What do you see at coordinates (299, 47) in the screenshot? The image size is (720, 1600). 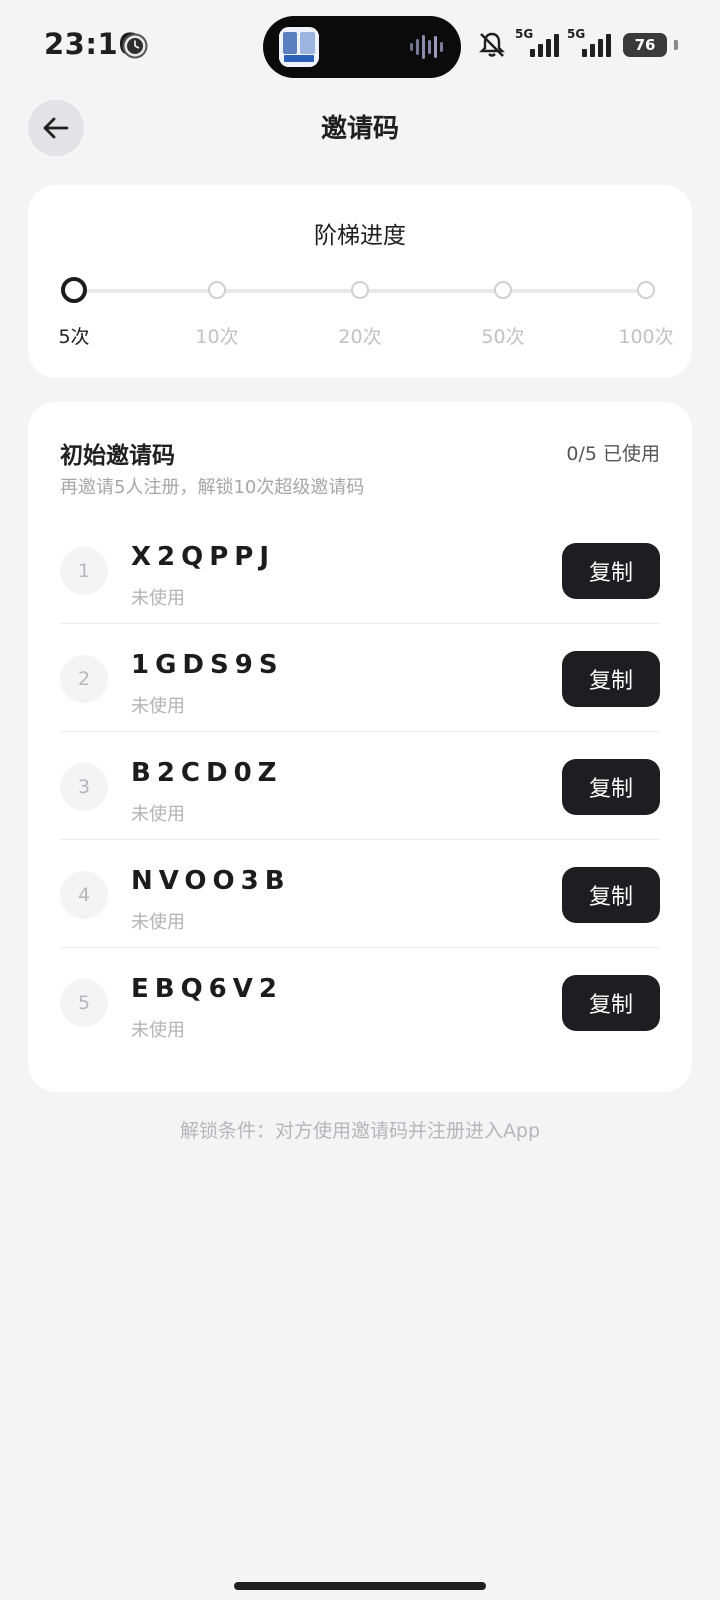 I see `app-thumbnail-icon` at bounding box center [299, 47].